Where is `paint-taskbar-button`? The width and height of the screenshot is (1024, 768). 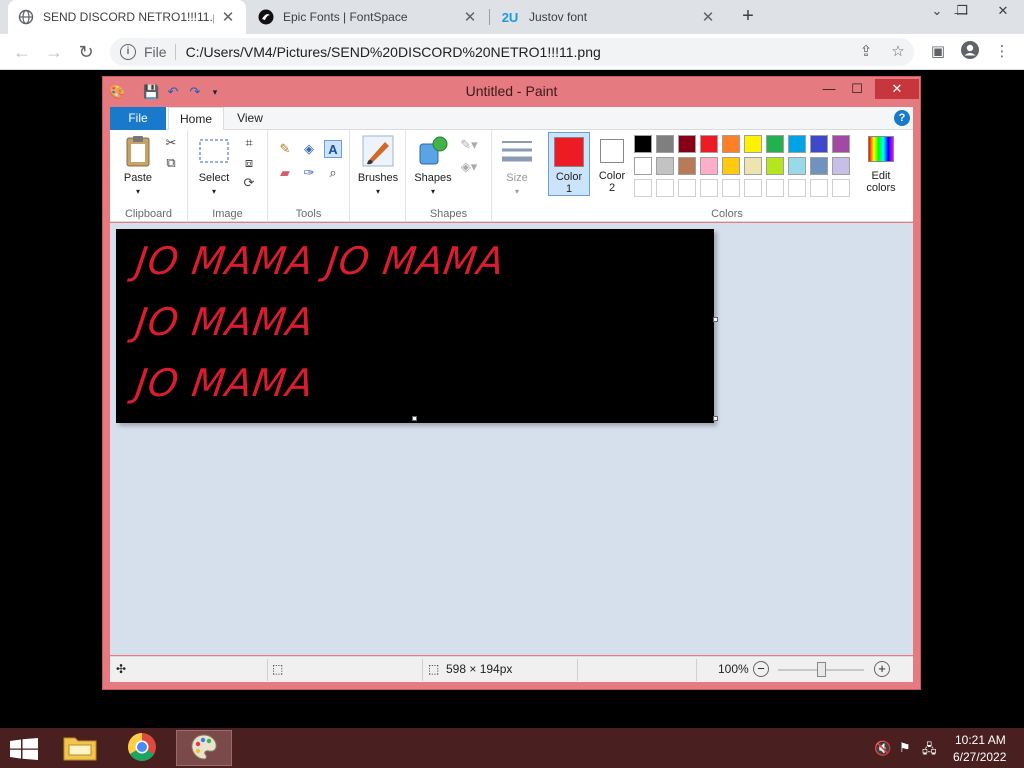
paint-taskbar-button is located at coordinates (204, 748).